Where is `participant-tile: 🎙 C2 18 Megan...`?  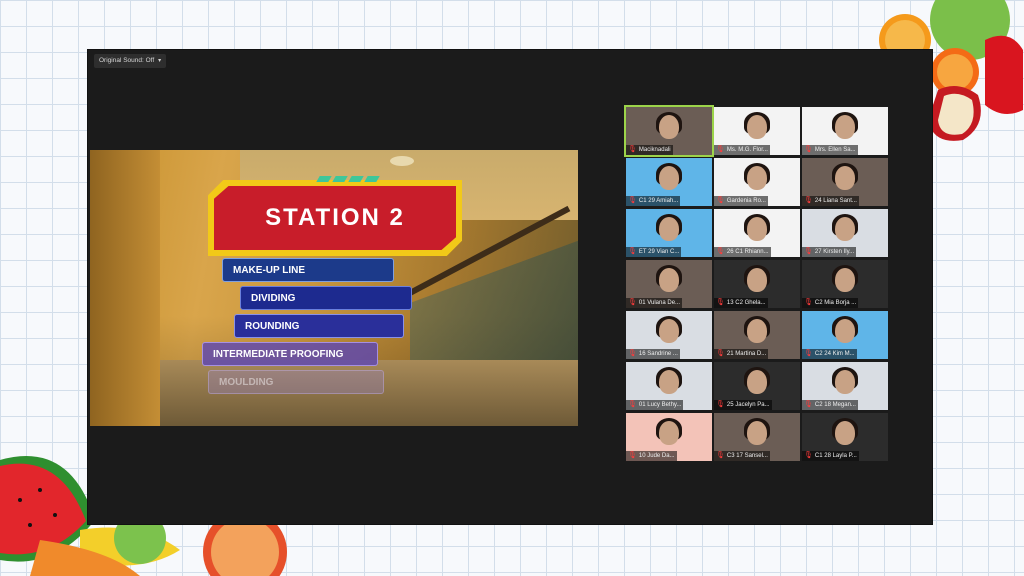 participant-tile: 🎙 C2 18 Megan... is located at coordinates (845, 386).